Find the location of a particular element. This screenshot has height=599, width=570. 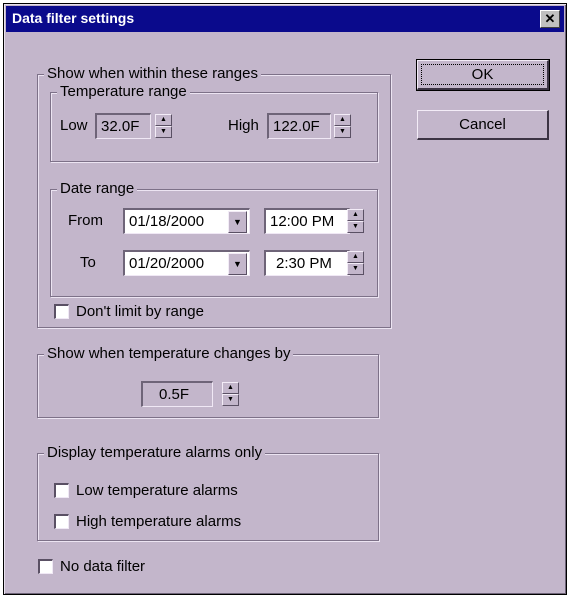

ok-button: OK is located at coordinates (483, 75).